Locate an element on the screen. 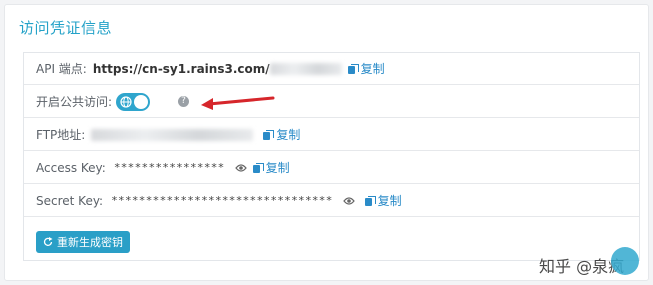 This screenshot has width=653, height=285. panel-title: 访问凭证信息 is located at coordinates (66, 28).